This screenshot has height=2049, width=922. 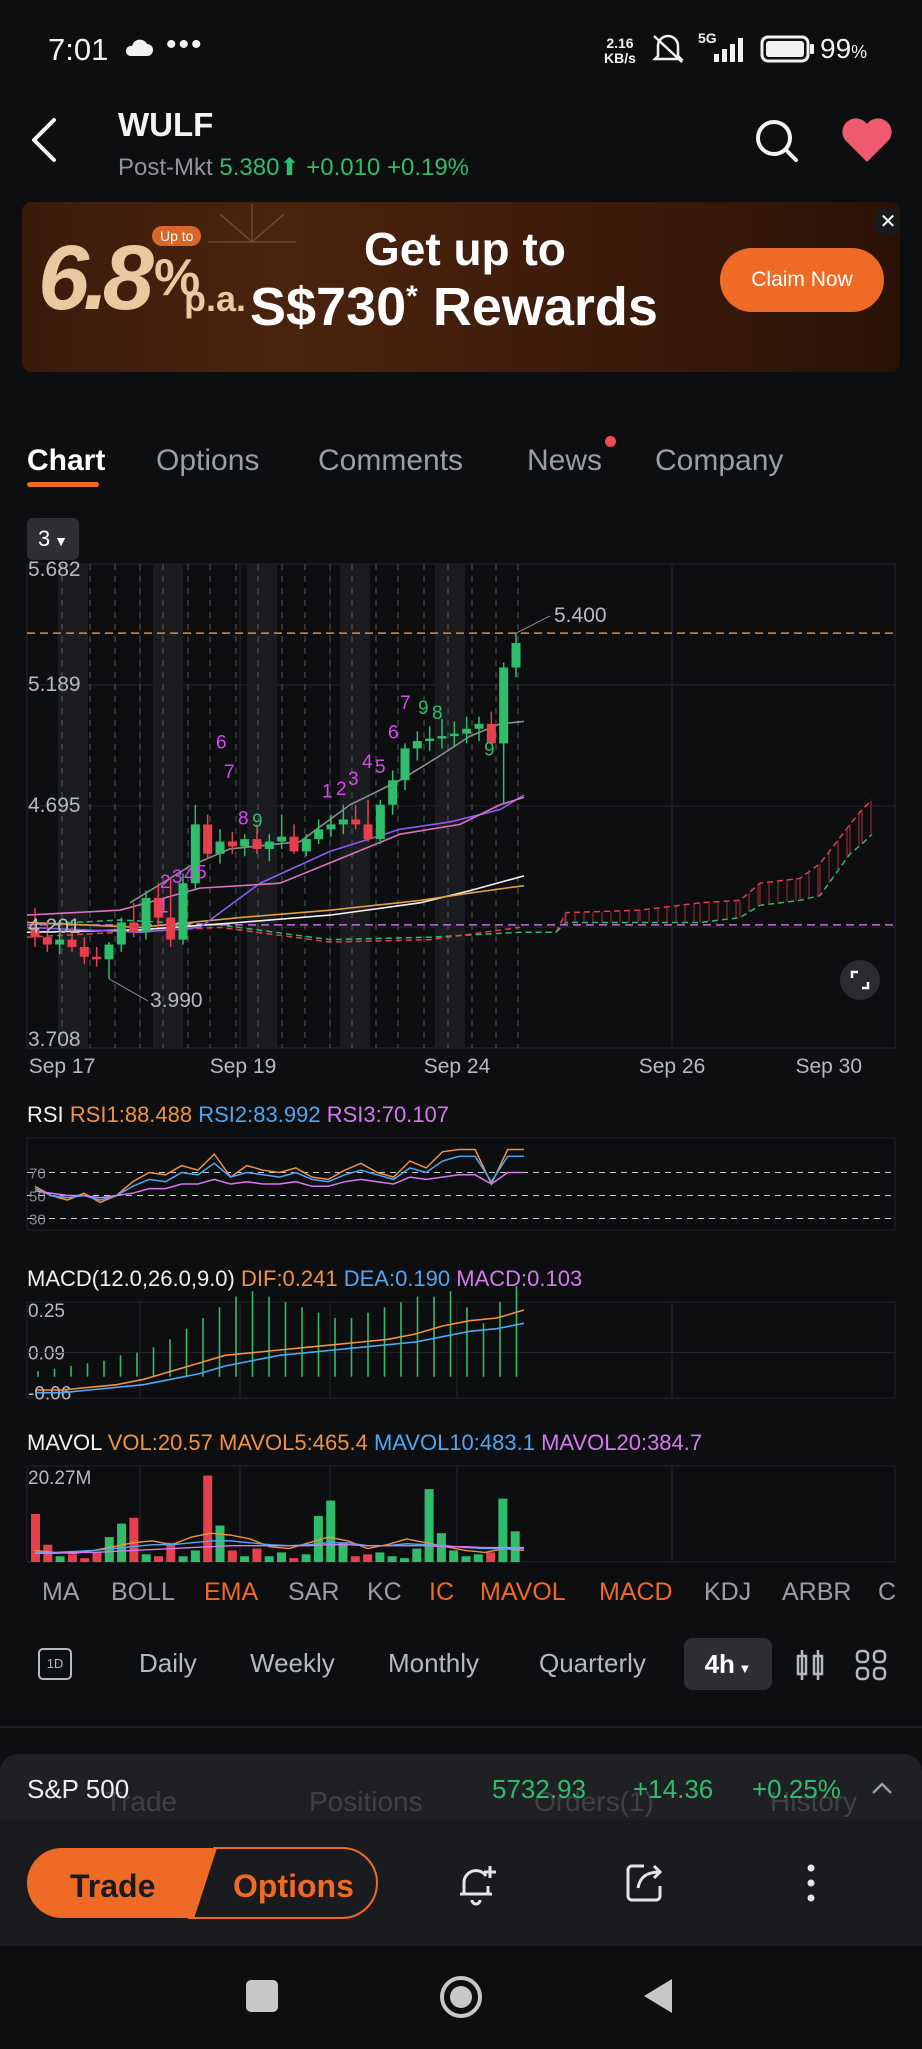 I want to click on up-arrow-icon: ⬆, so click(x=289, y=167).